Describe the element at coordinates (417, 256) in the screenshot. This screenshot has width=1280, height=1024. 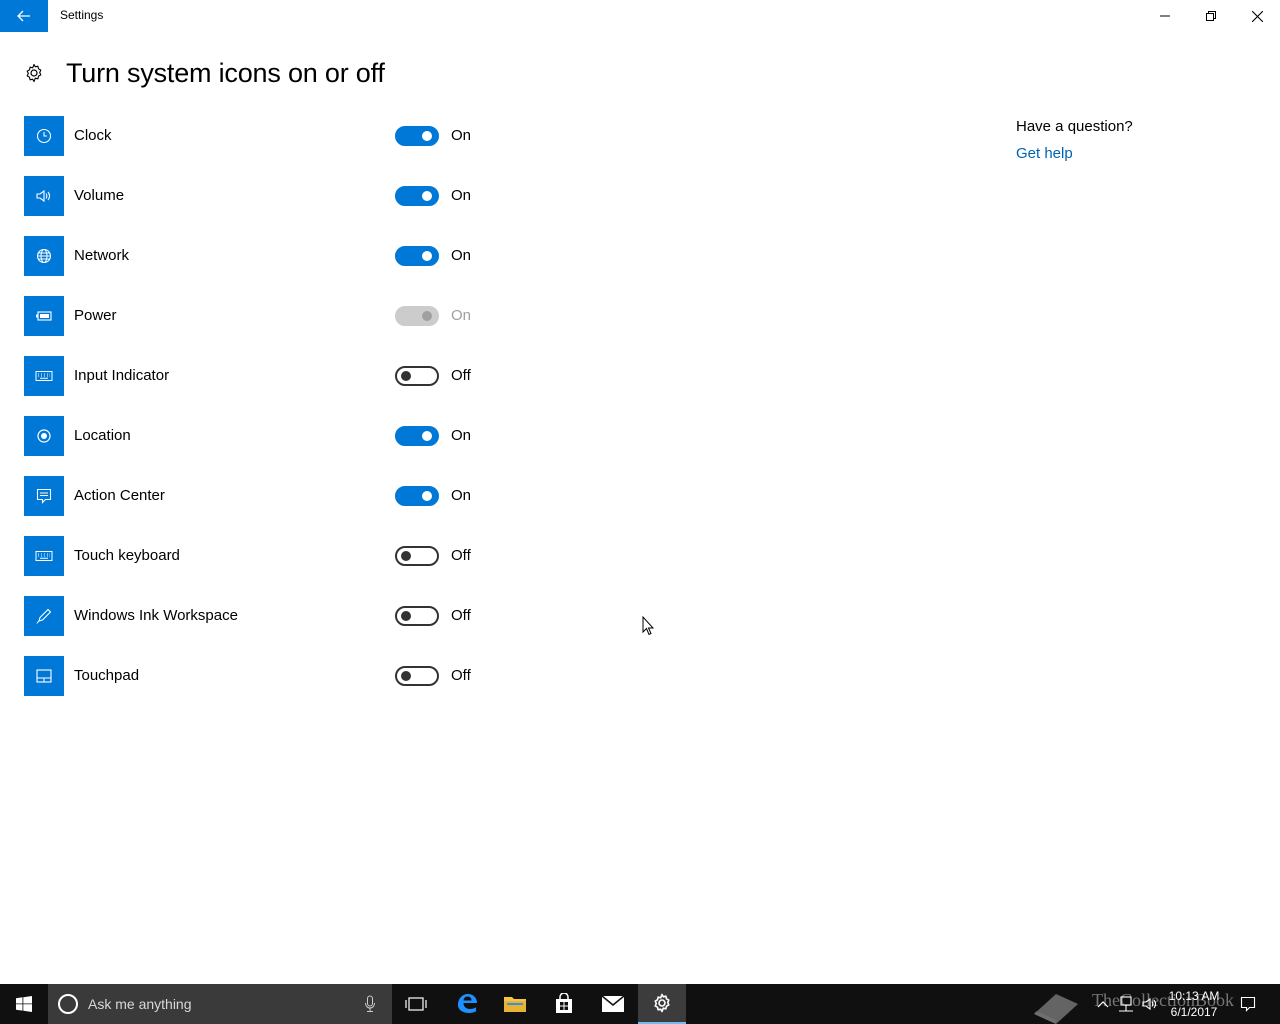
I see `network-toggle` at that location.